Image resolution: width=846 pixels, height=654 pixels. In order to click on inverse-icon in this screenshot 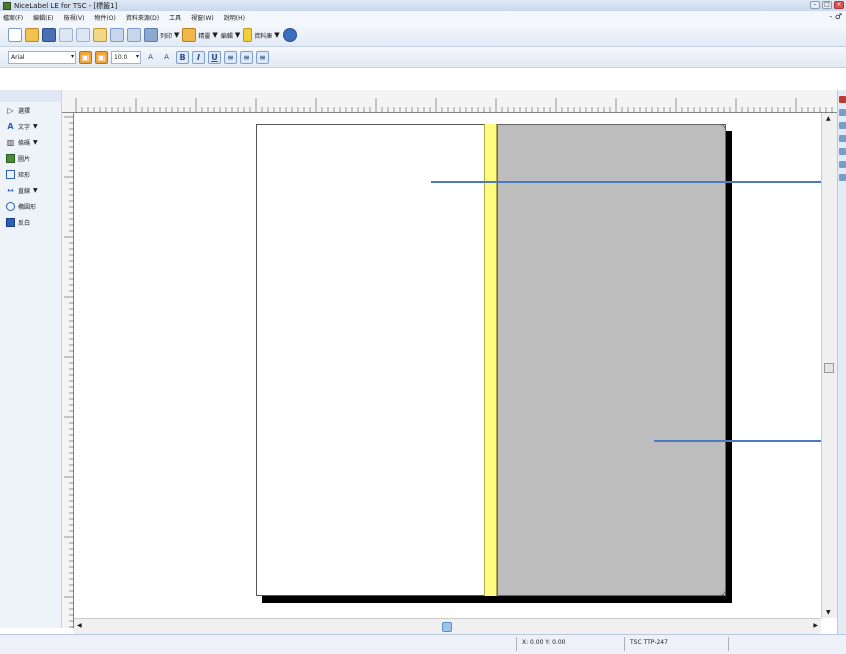, I will do `click(10, 222)`.